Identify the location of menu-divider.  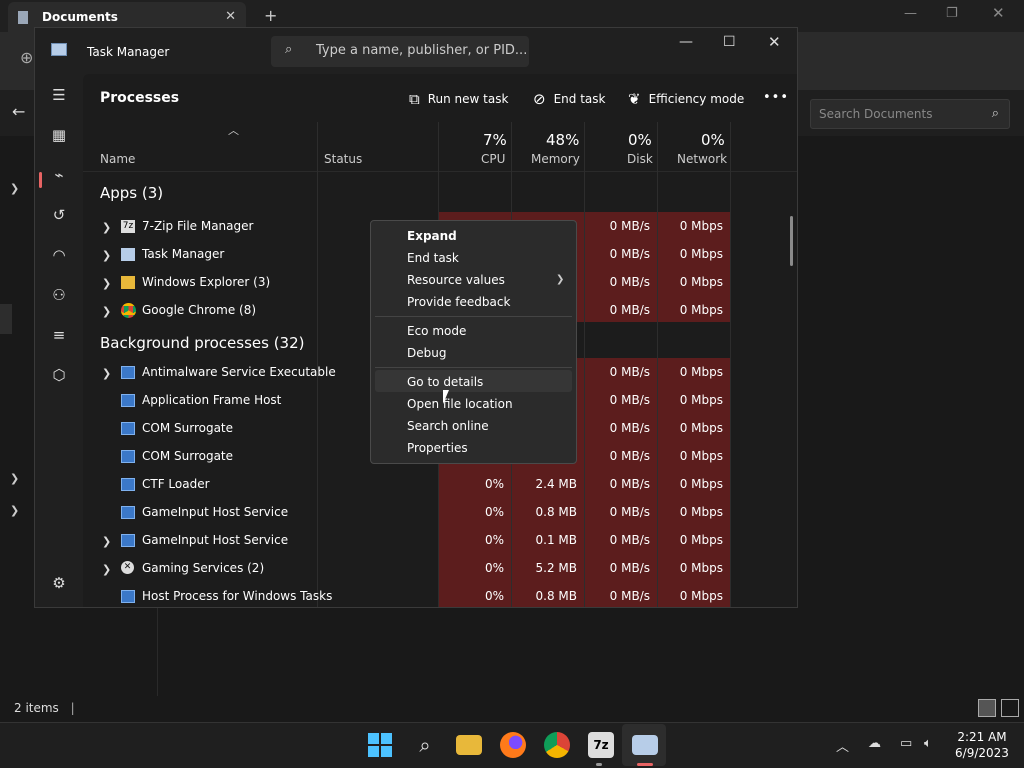
(473, 316).